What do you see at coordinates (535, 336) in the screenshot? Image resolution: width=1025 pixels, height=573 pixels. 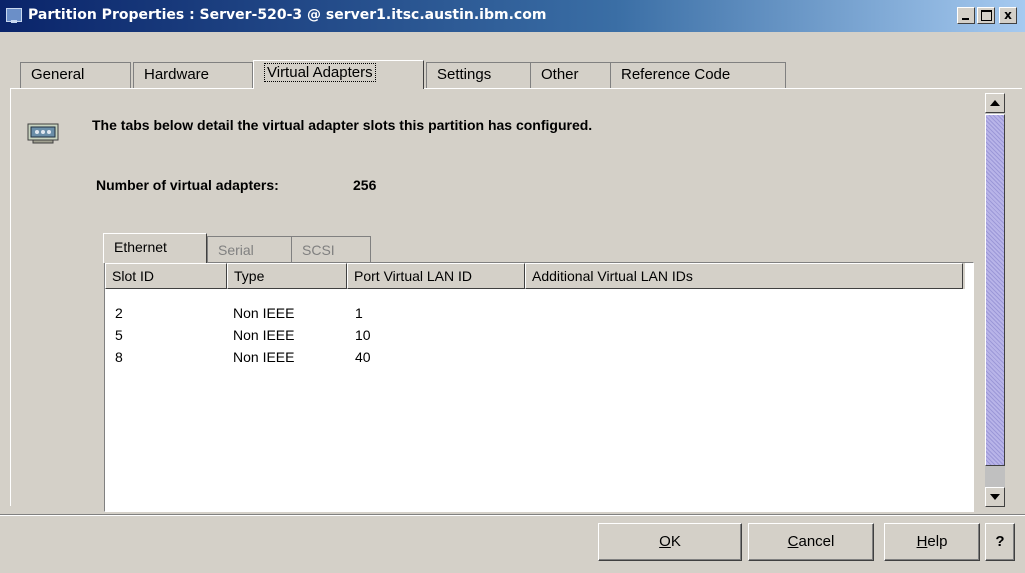 I see `table-row: 5 Non IEEE 10` at bounding box center [535, 336].